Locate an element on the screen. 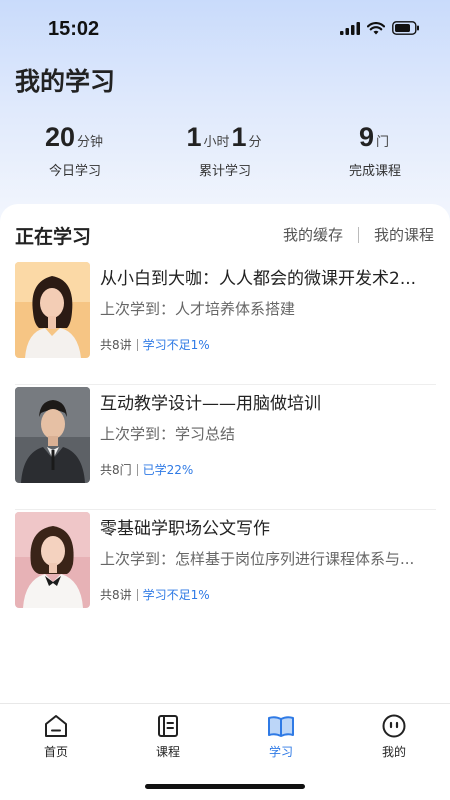 This screenshot has width=450, height=800. link-divider is located at coordinates (358, 234).